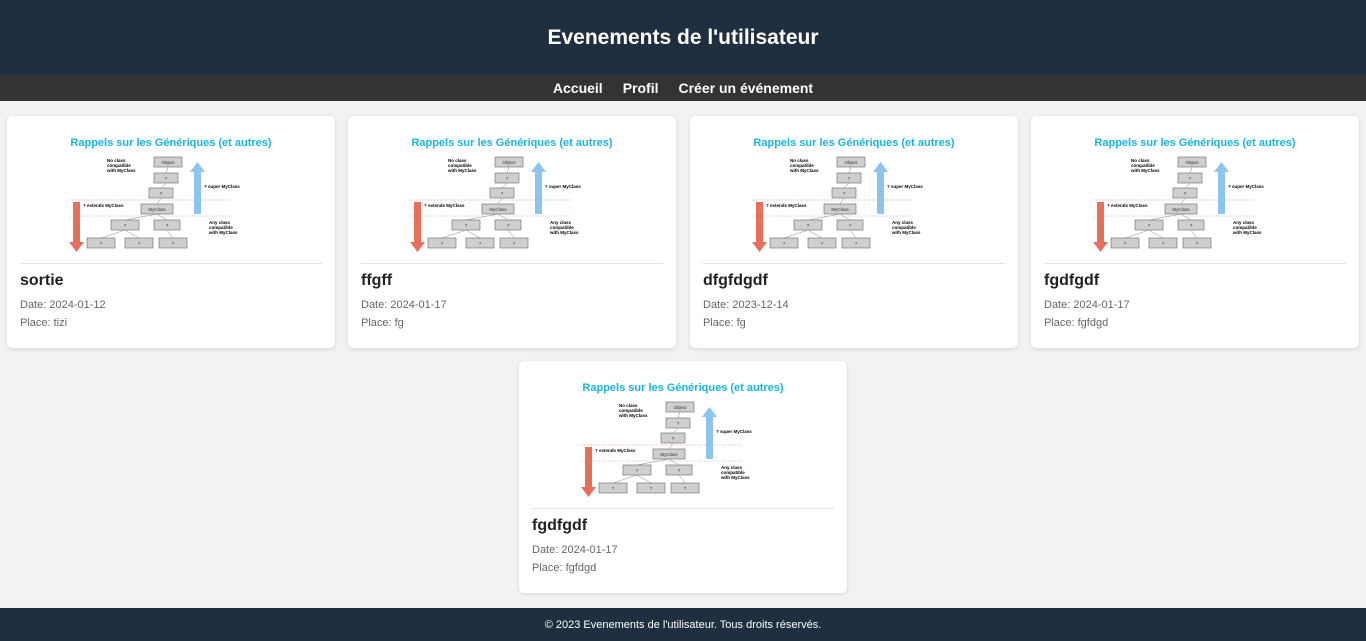 The image size is (1366, 641). I want to click on nav-create-event: Créer un événement, so click(745, 88).